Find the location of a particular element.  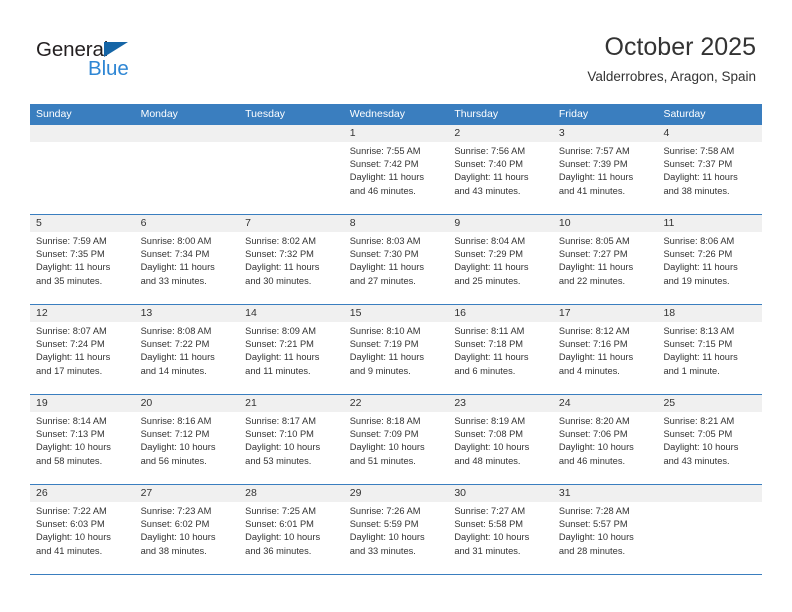

sunset-time: Sunset: 7:34 PM is located at coordinates (175, 254).